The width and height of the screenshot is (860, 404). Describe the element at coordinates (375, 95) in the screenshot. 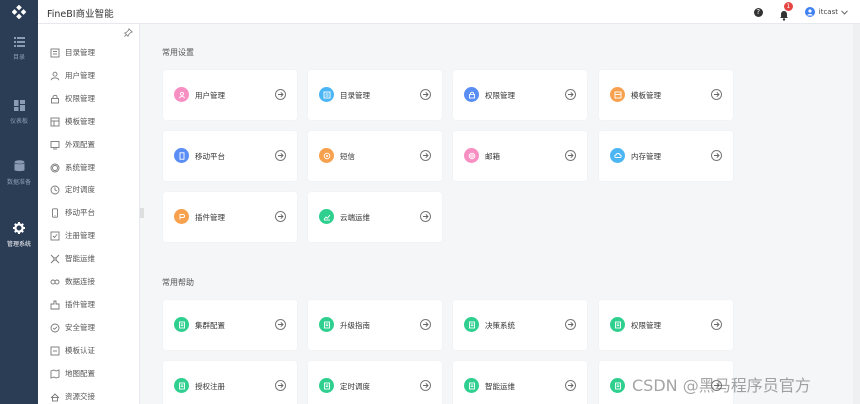

I see `shortcut-card: 目录管理` at that location.